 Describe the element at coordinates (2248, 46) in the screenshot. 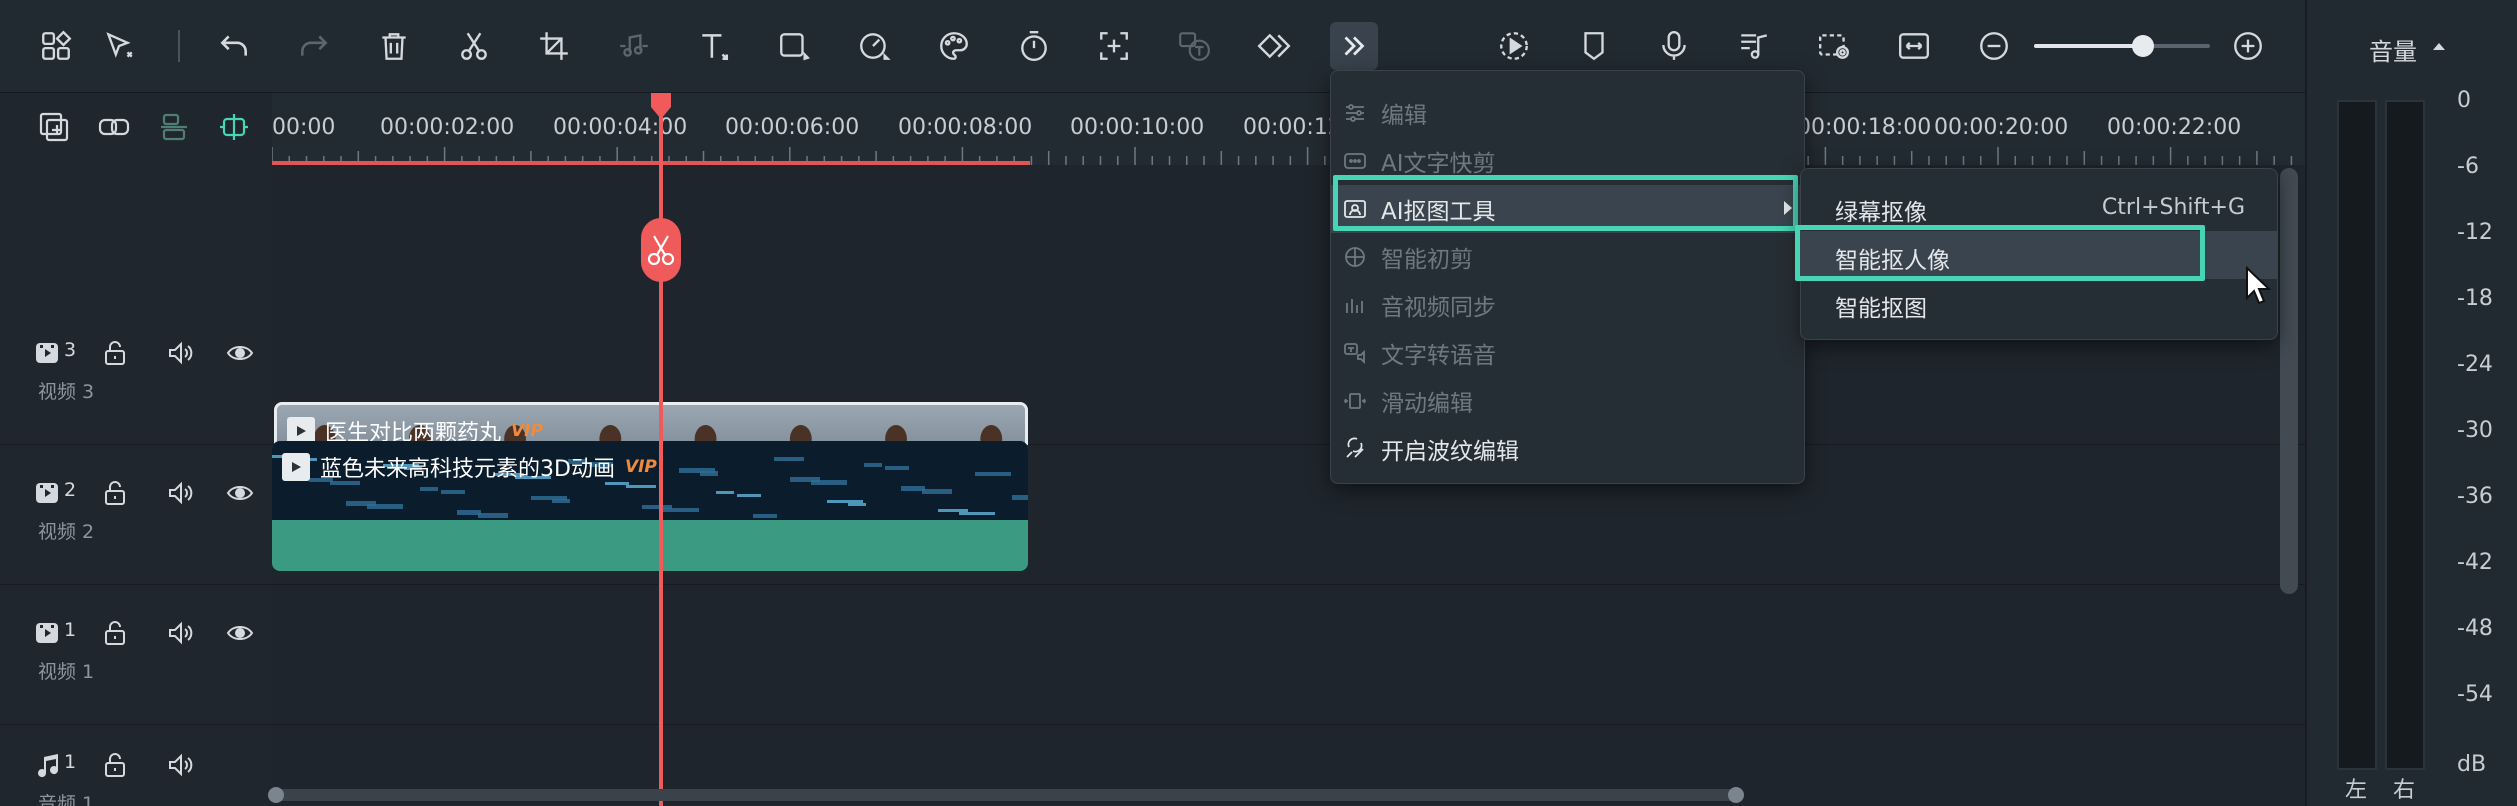

I see `zoom-in-icon` at that location.